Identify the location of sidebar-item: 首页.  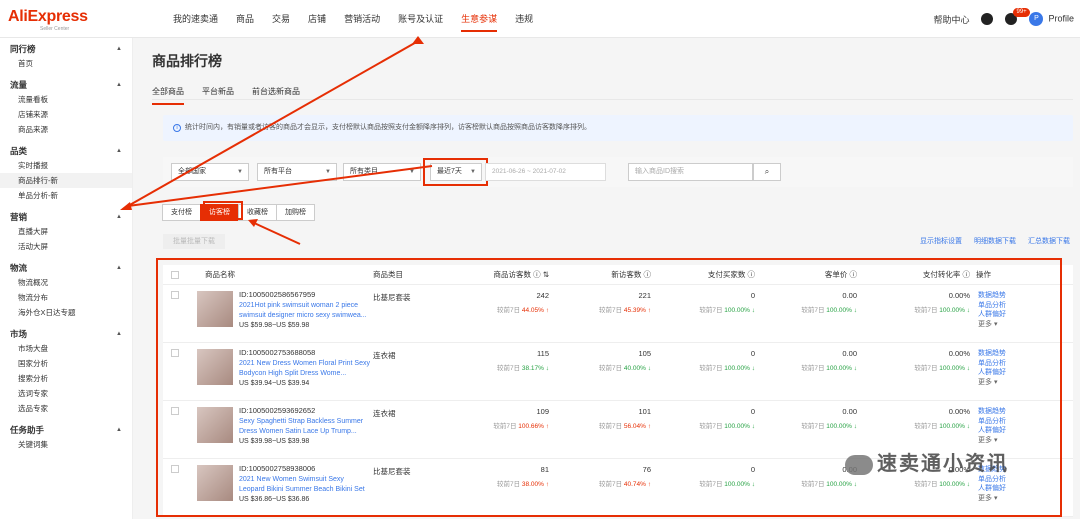
(66, 63).